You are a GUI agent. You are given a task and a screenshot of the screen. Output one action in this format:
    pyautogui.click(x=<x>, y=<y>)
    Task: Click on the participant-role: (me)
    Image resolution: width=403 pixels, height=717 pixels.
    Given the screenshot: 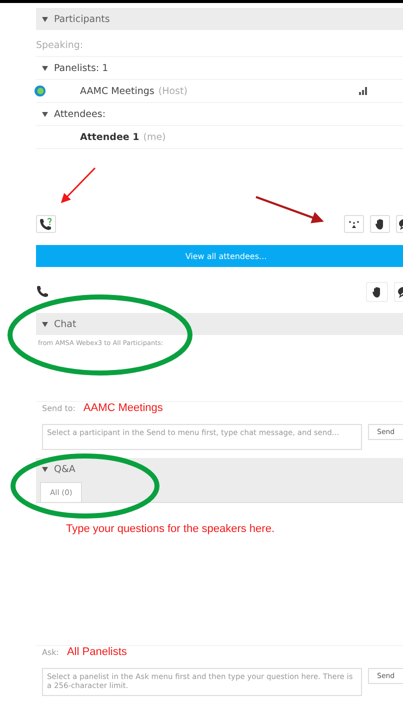 What is the action you would take?
    pyautogui.click(x=154, y=137)
    